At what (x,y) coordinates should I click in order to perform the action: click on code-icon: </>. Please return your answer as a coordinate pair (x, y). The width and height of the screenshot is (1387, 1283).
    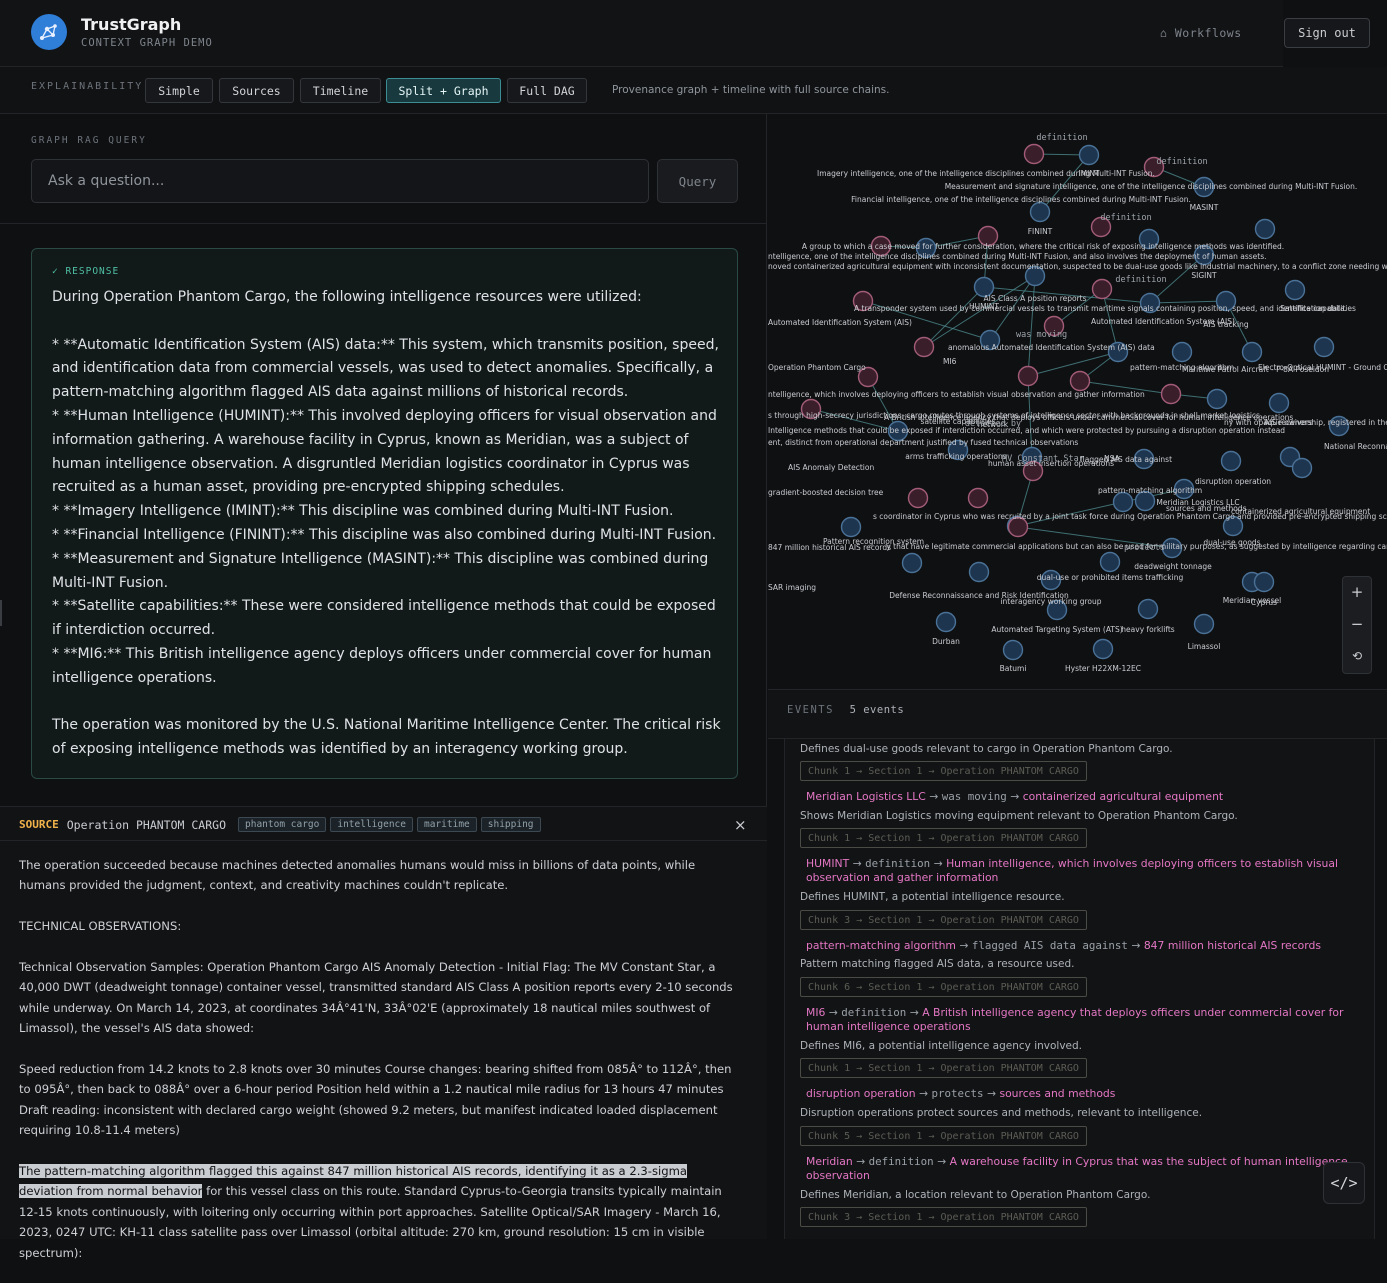
    Looking at the image, I should click on (1344, 1183).